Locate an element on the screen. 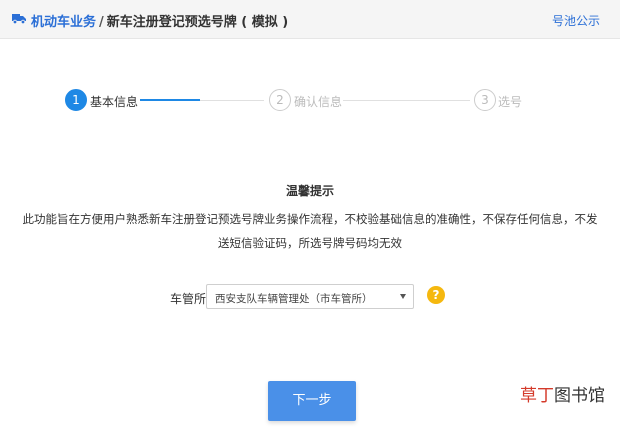 The height and width of the screenshot is (427, 620). notice-title: 温馨提示 is located at coordinates (309, 191).